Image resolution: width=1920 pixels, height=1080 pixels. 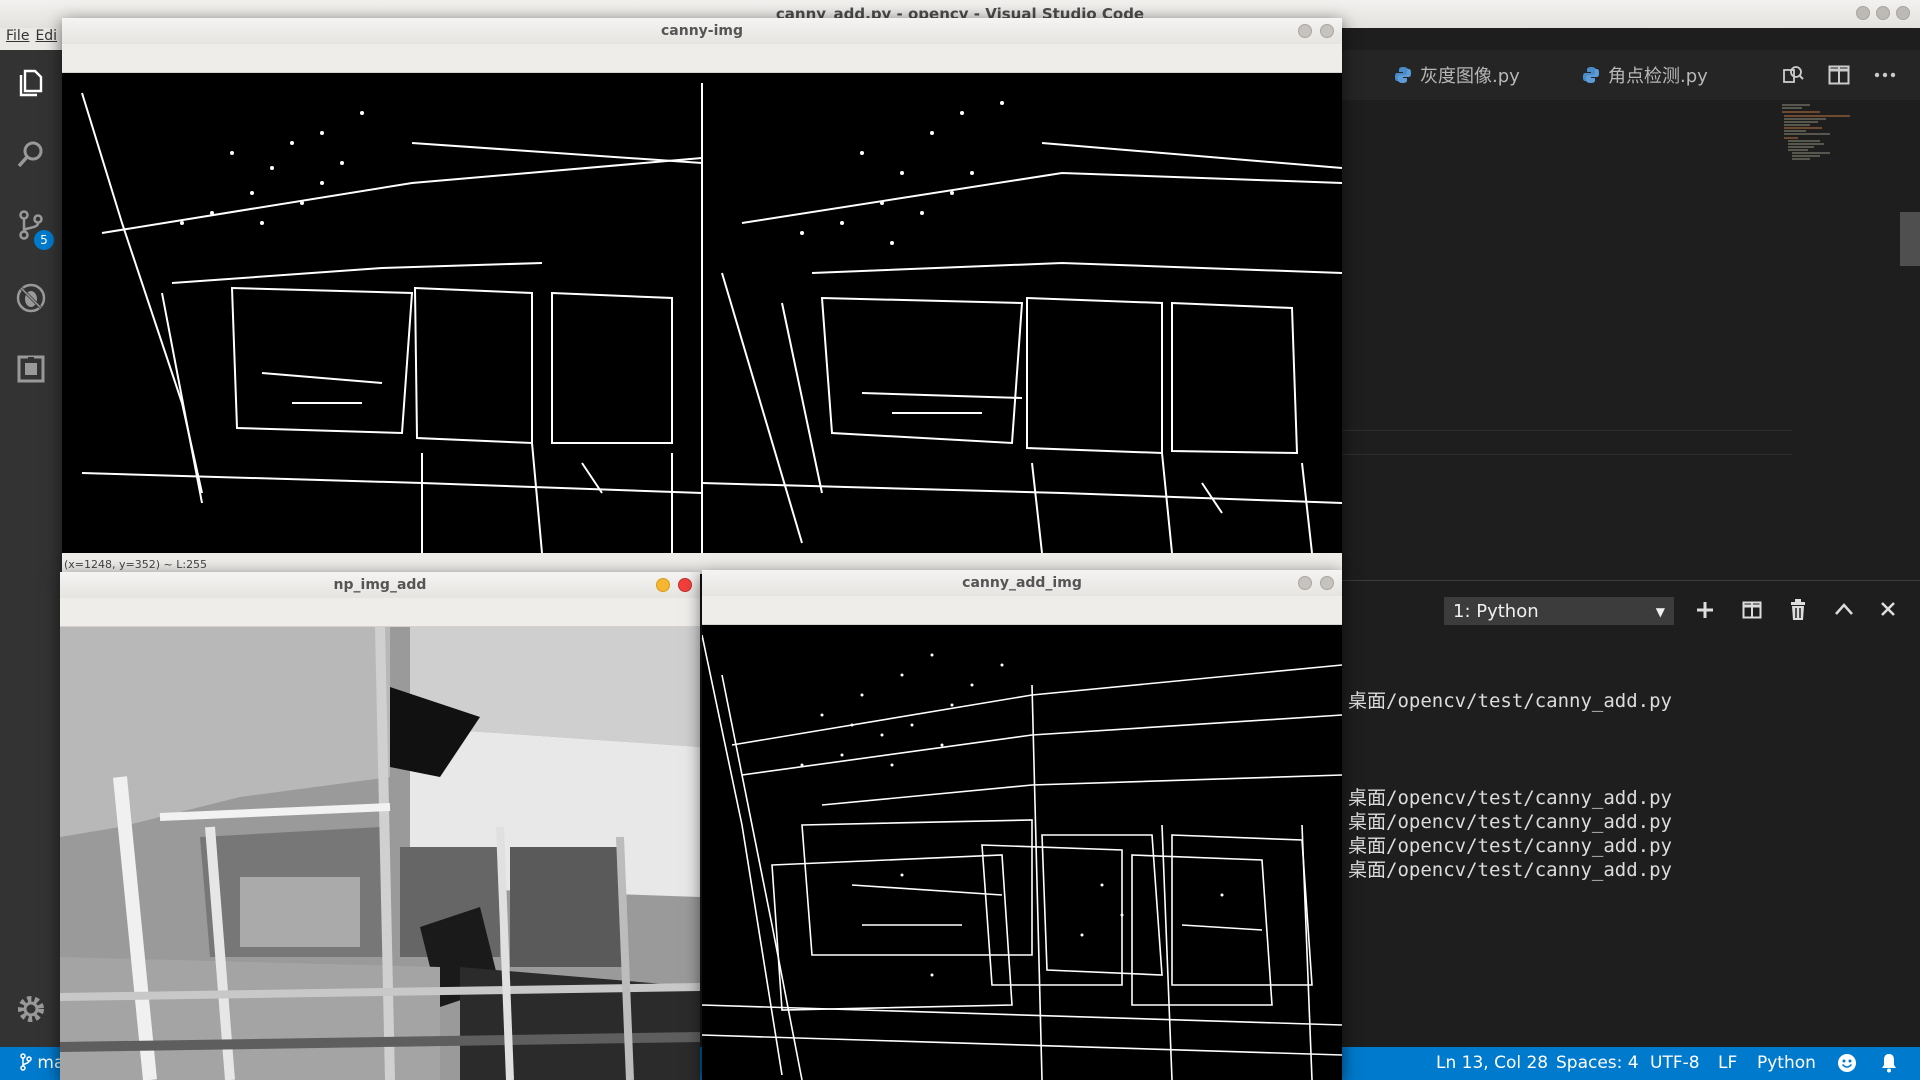 I want to click on tab-label: 灰度图像.py, so click(x=1470, y=76).